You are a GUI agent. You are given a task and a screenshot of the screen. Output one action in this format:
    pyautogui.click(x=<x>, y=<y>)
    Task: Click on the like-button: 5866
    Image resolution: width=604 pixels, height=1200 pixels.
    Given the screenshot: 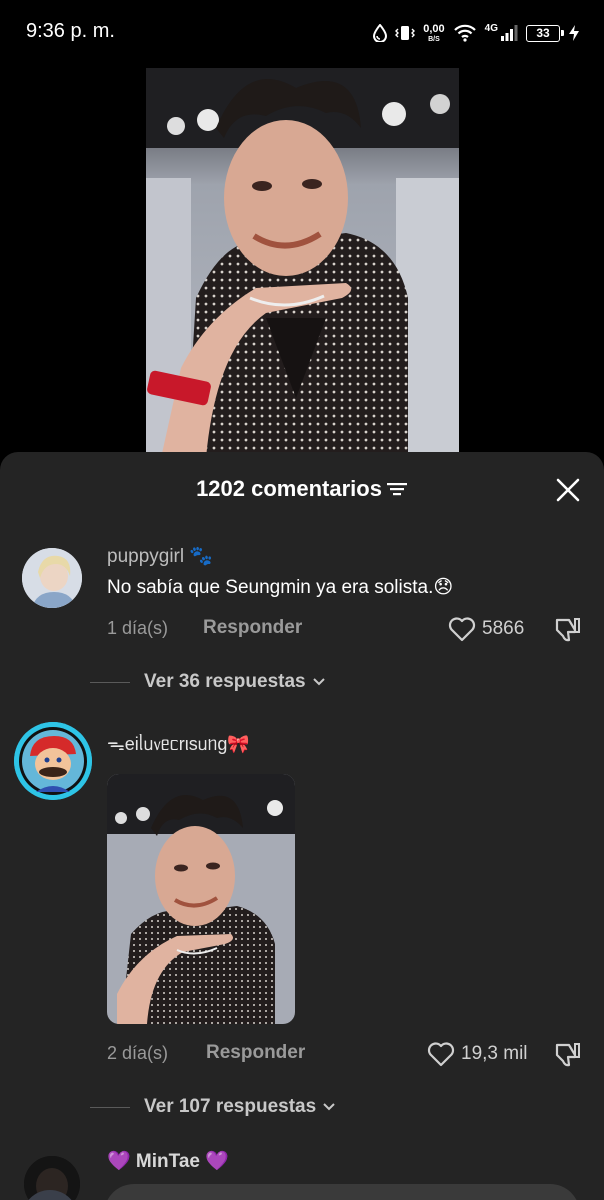 What is the action you would take?
    pyautogui.click(x=486, y=629)
    